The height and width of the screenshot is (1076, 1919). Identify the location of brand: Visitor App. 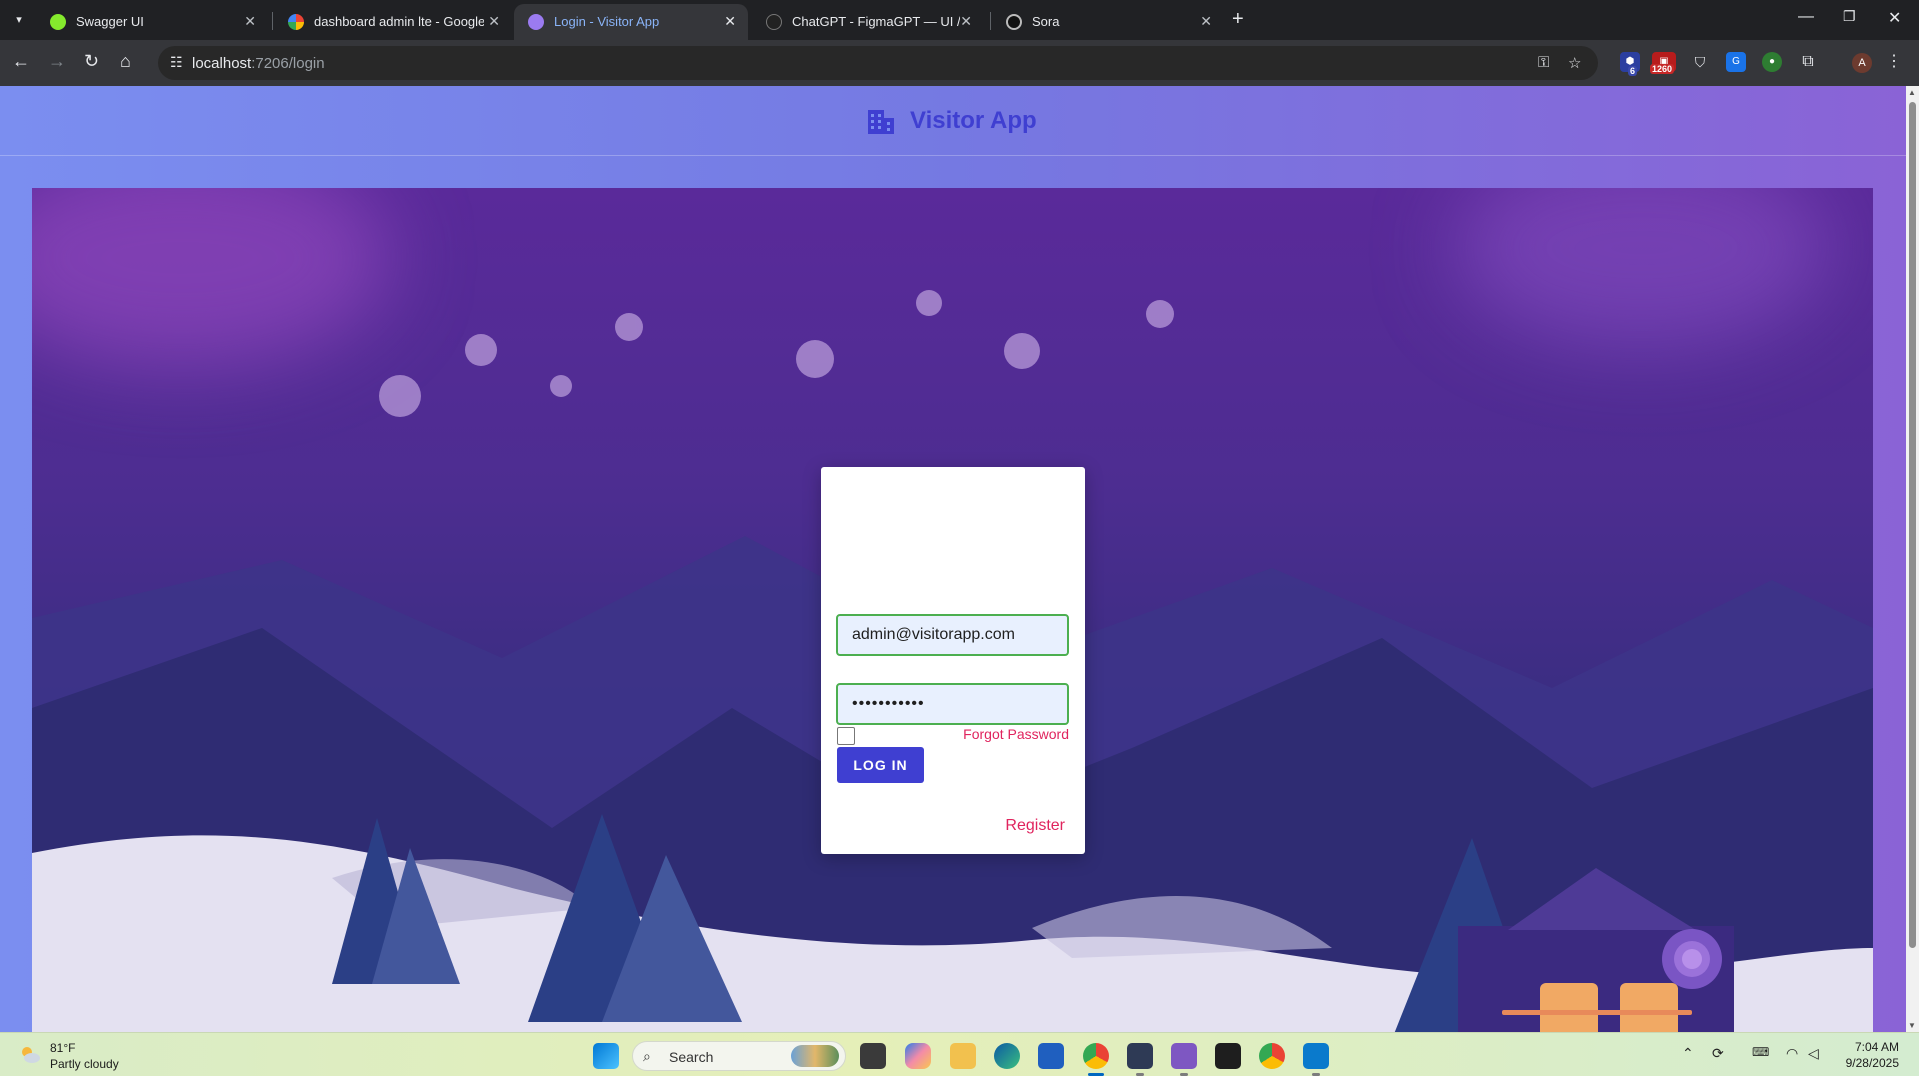
(951, 121).